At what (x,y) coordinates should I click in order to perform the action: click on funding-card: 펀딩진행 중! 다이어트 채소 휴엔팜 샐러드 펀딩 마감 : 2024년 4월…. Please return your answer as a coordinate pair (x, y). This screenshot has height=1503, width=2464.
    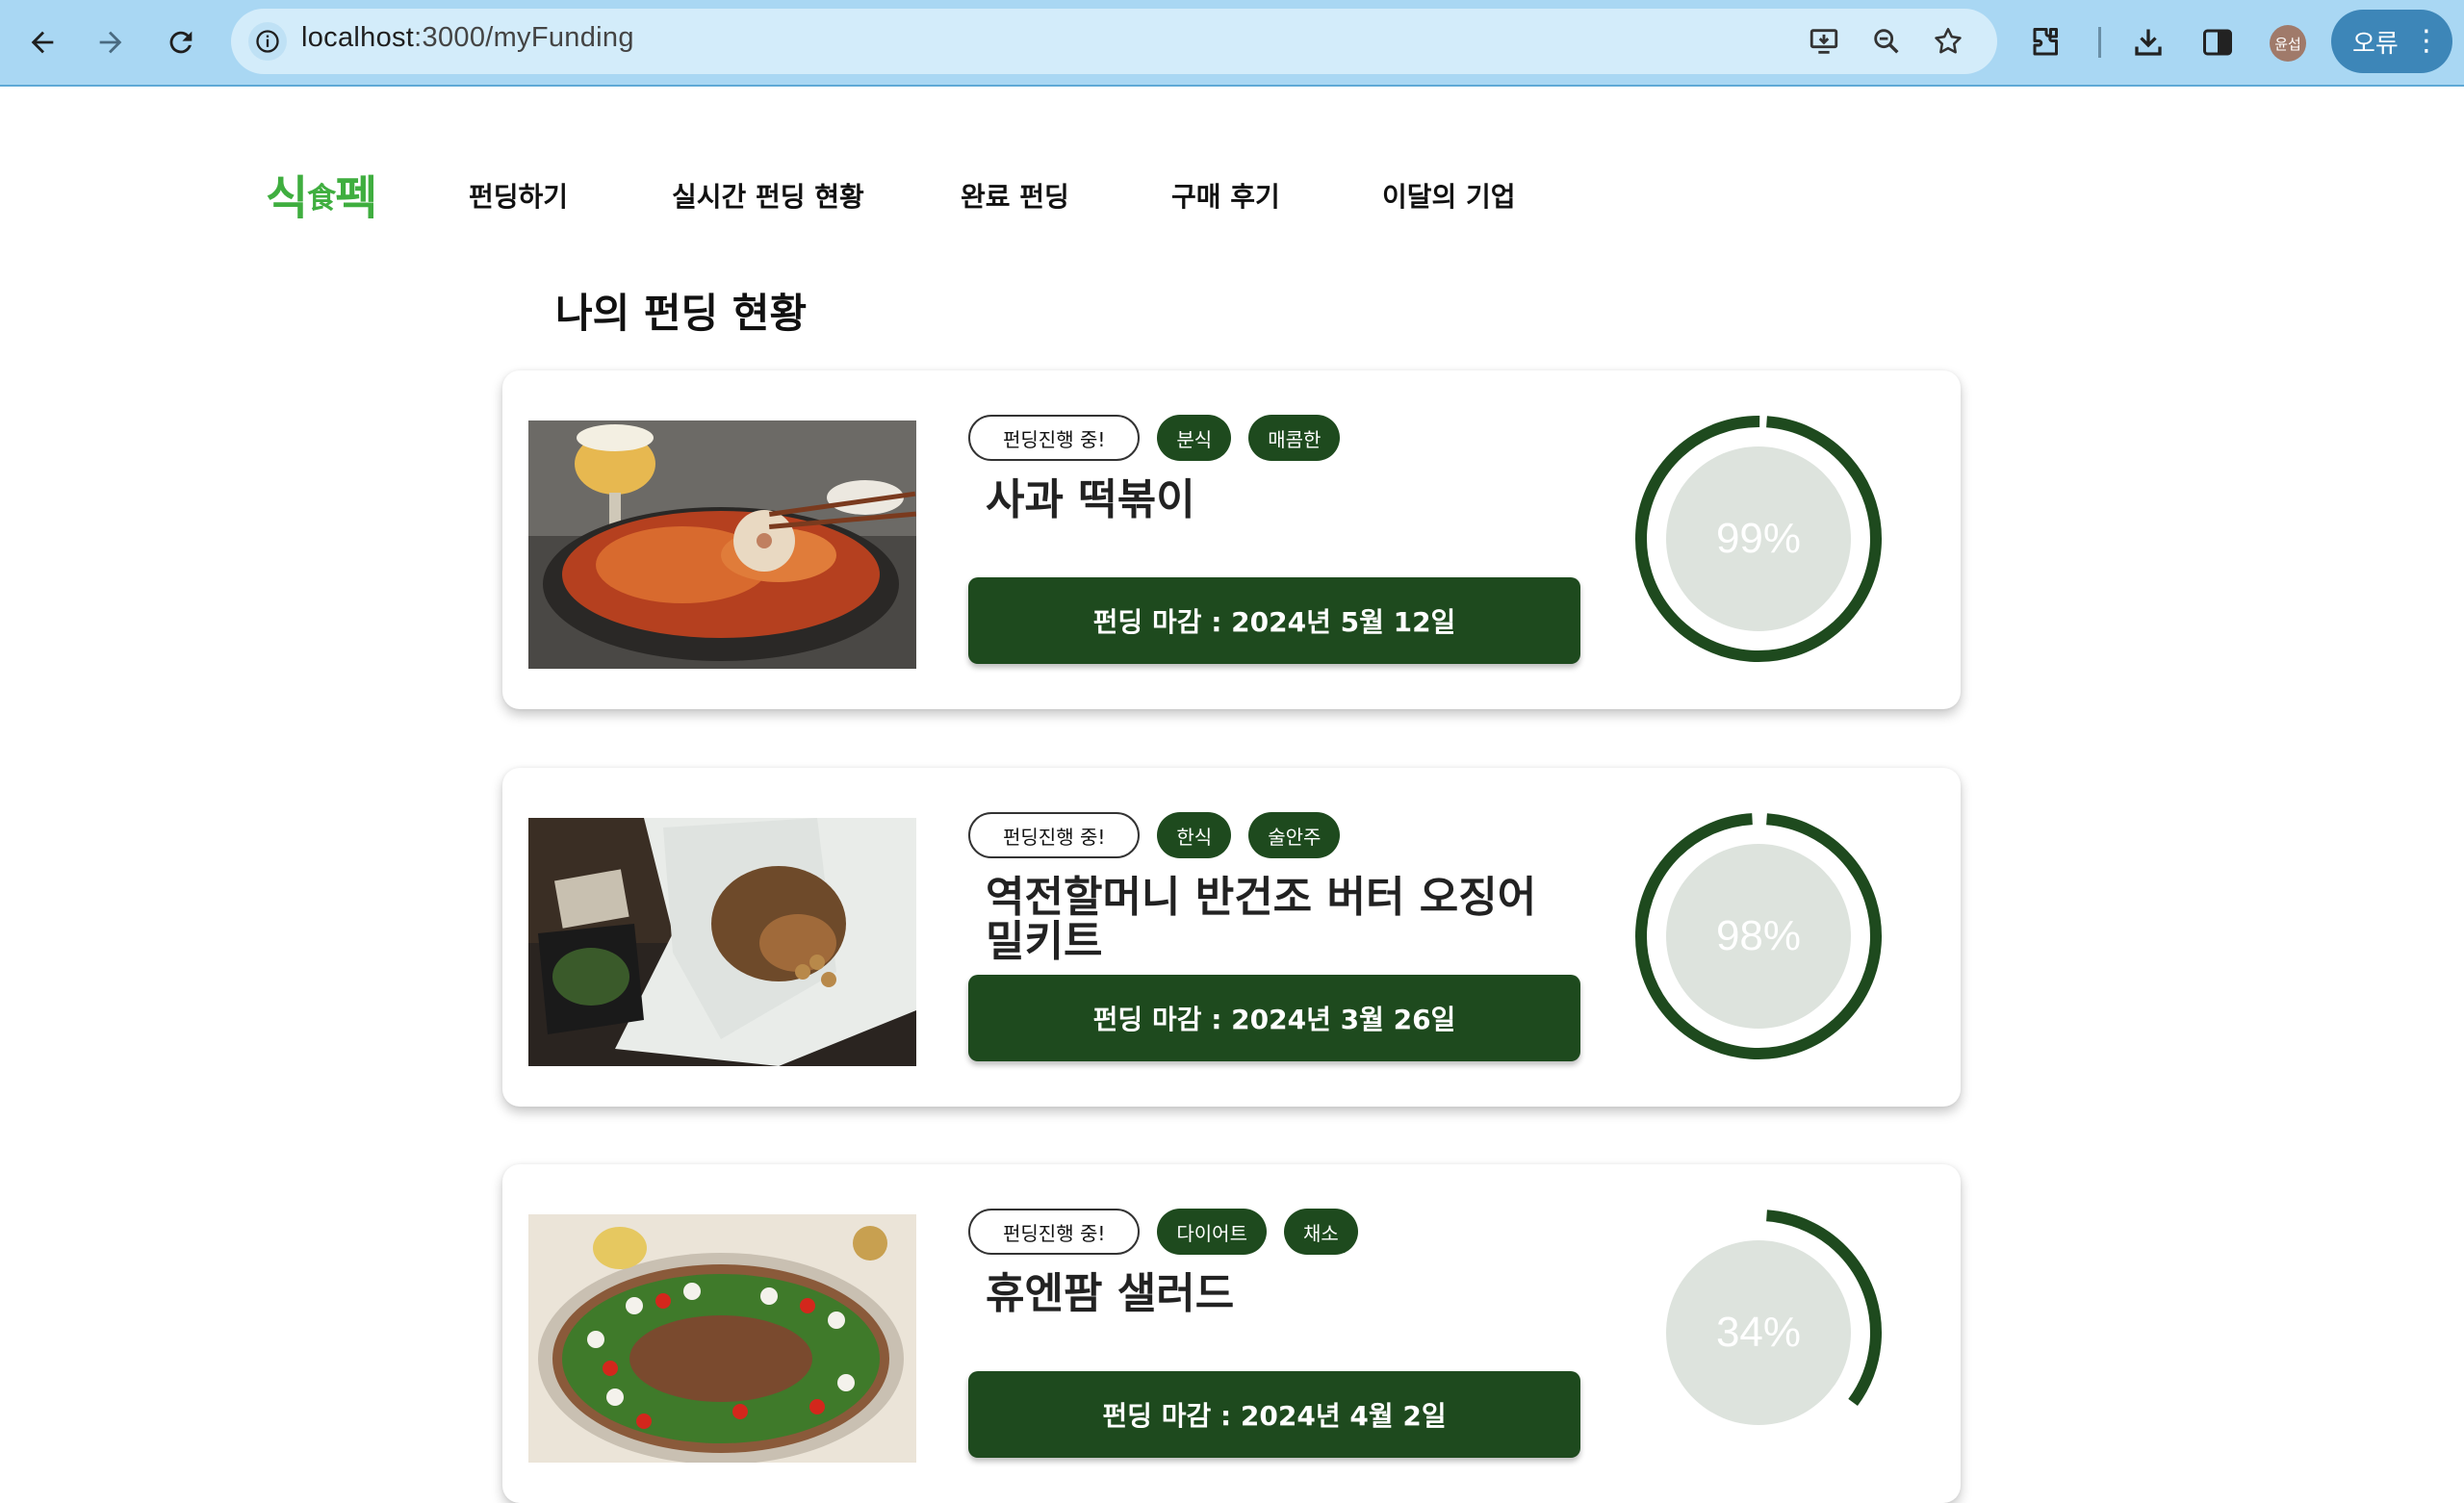
    Looking at the image, I should click on (1231, 1333).